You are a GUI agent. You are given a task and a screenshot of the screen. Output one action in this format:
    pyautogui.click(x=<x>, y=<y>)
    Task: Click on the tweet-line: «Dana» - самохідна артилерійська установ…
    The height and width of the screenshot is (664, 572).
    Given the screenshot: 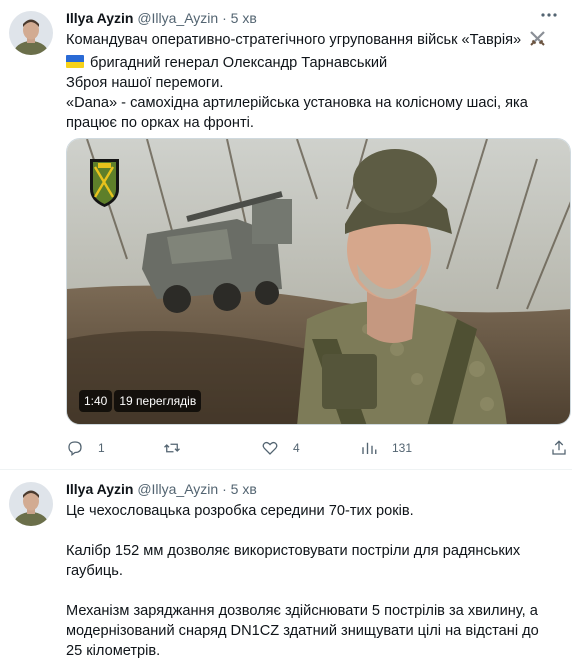 What is the action you would take?
    pyautogui.click(x=297, y=103)
    